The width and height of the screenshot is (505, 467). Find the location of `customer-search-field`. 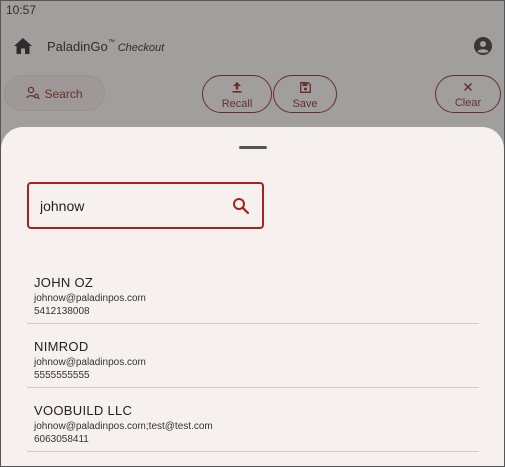

customer-search-field is located at coordinates (145, 205).